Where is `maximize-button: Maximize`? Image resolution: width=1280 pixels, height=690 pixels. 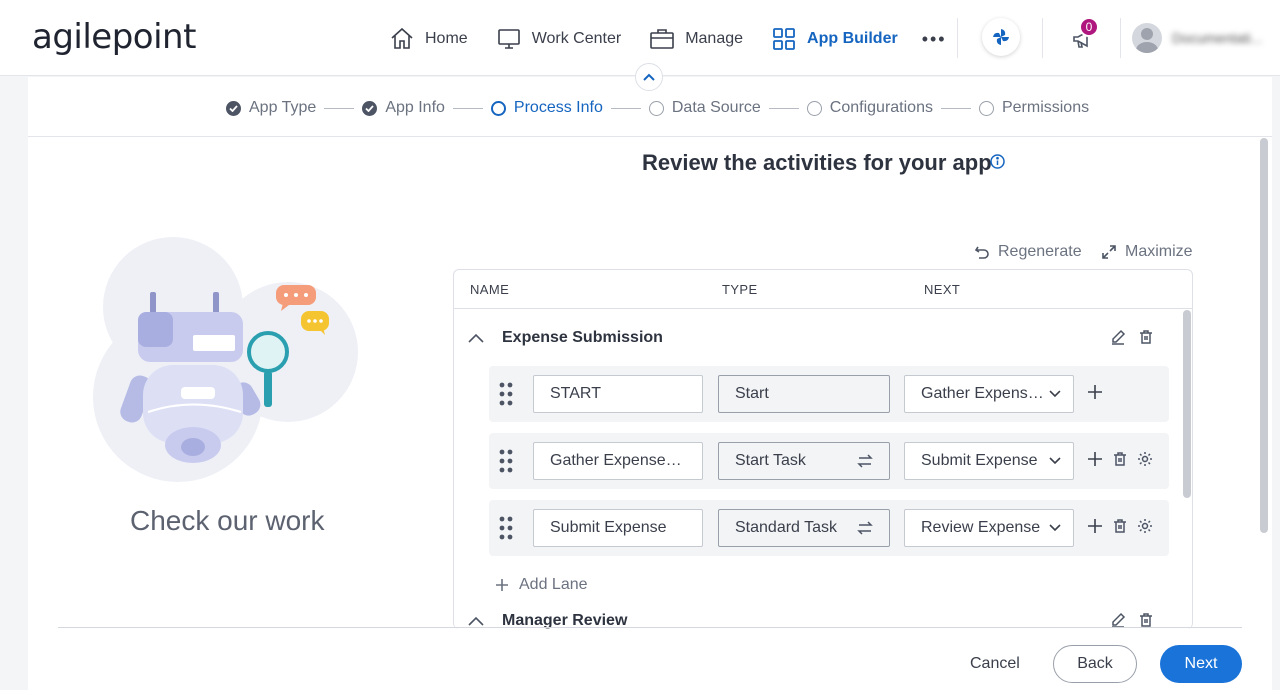
maximize-button: Maximize is located at coordinates (1147, 252).